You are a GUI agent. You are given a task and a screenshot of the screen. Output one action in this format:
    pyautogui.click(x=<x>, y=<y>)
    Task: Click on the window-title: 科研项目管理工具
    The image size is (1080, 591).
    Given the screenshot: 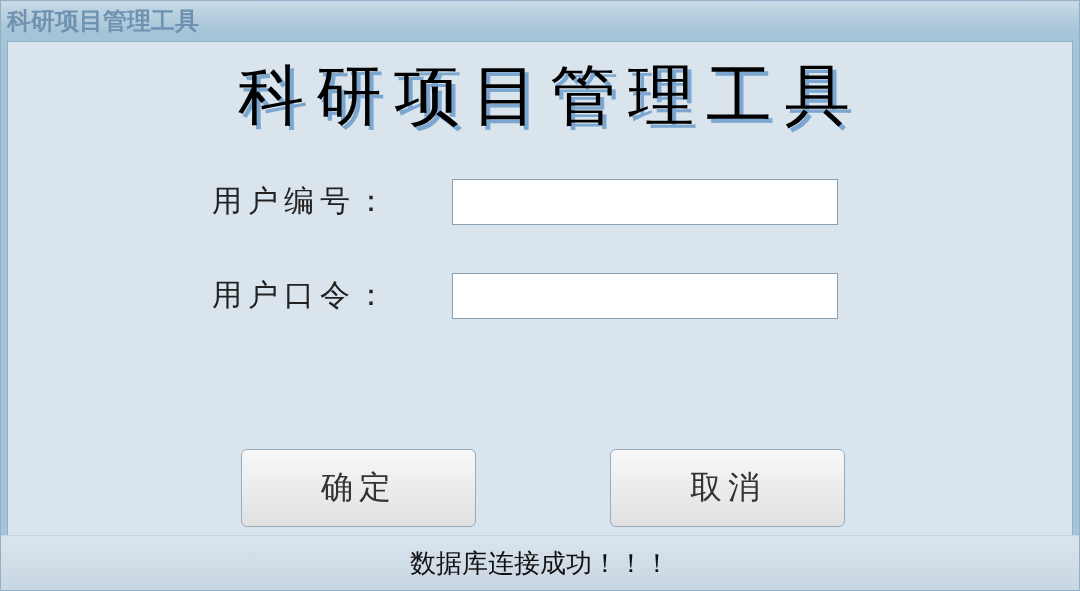 What is the action you would take?
    pyautogui.click(x=102, y=21)
    